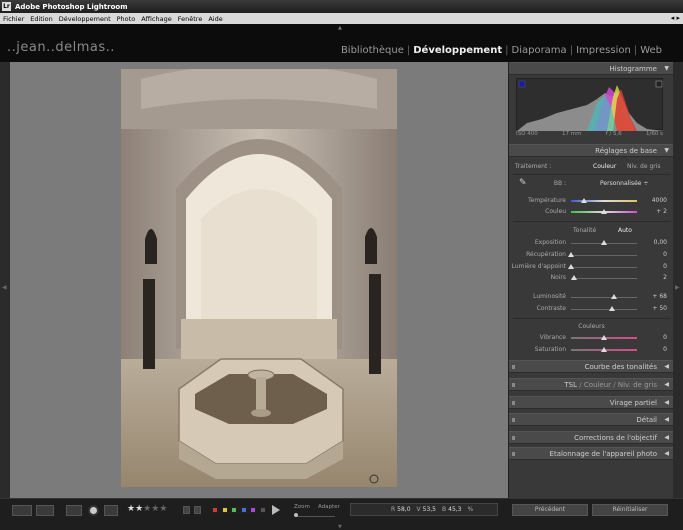  I want to click on module-print: Impression, so click(603, 50).